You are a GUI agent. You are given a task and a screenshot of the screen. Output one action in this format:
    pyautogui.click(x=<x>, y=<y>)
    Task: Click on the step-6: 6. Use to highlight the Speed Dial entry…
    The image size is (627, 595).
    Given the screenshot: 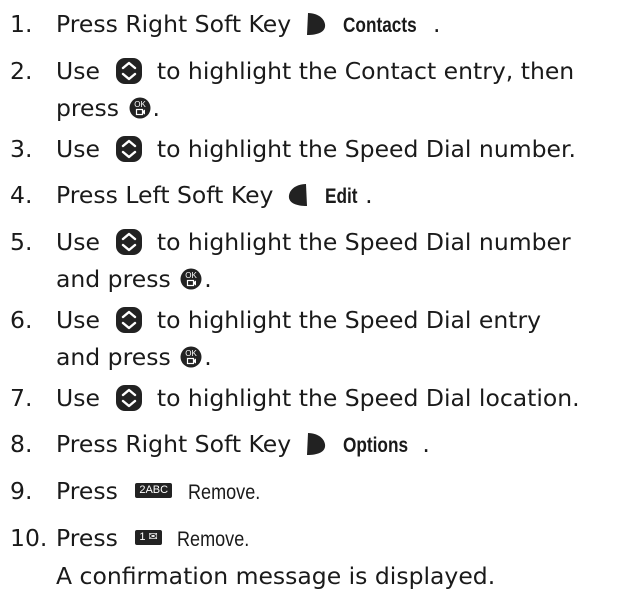 What is the action you would take?
    pyautogui.click(x=318, y=339)
    